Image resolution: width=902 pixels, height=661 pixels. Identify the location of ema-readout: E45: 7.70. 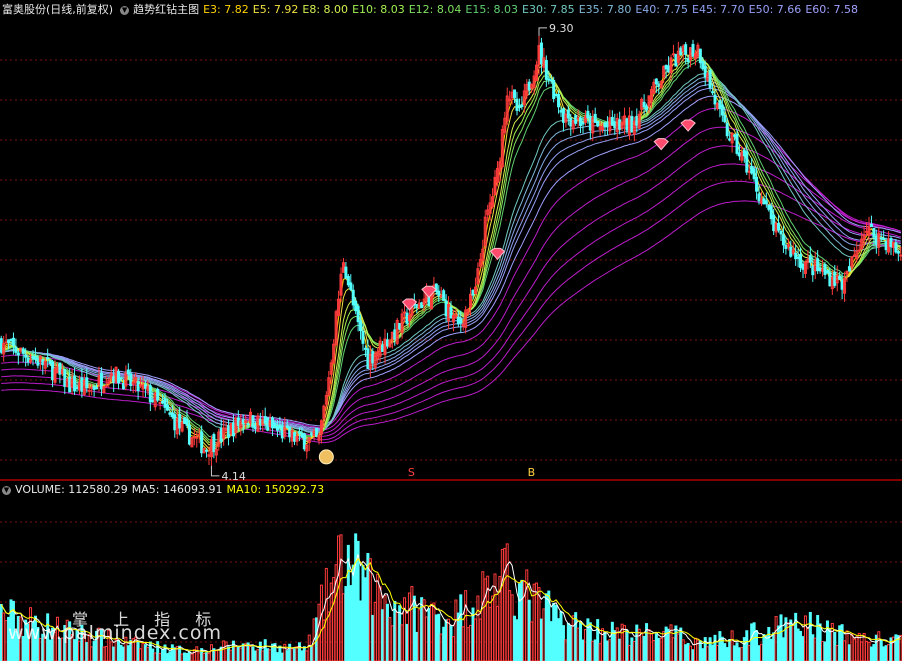
(718, 9).